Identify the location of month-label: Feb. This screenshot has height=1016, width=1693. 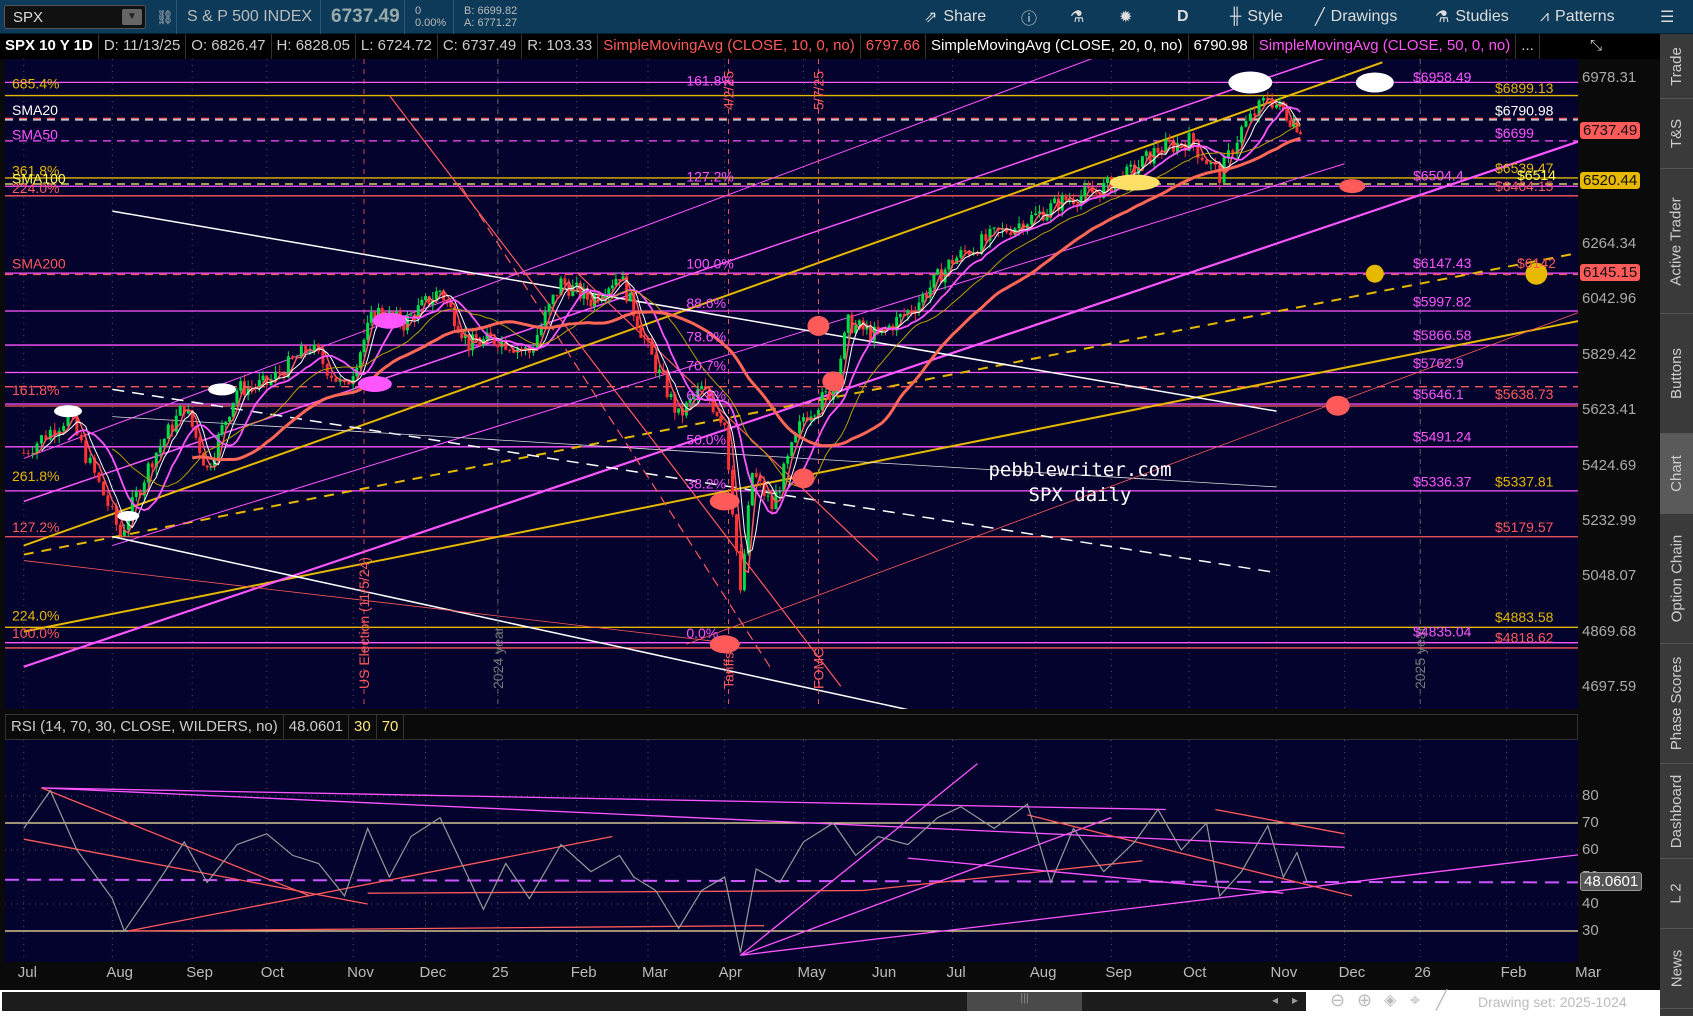
(1513, 972).